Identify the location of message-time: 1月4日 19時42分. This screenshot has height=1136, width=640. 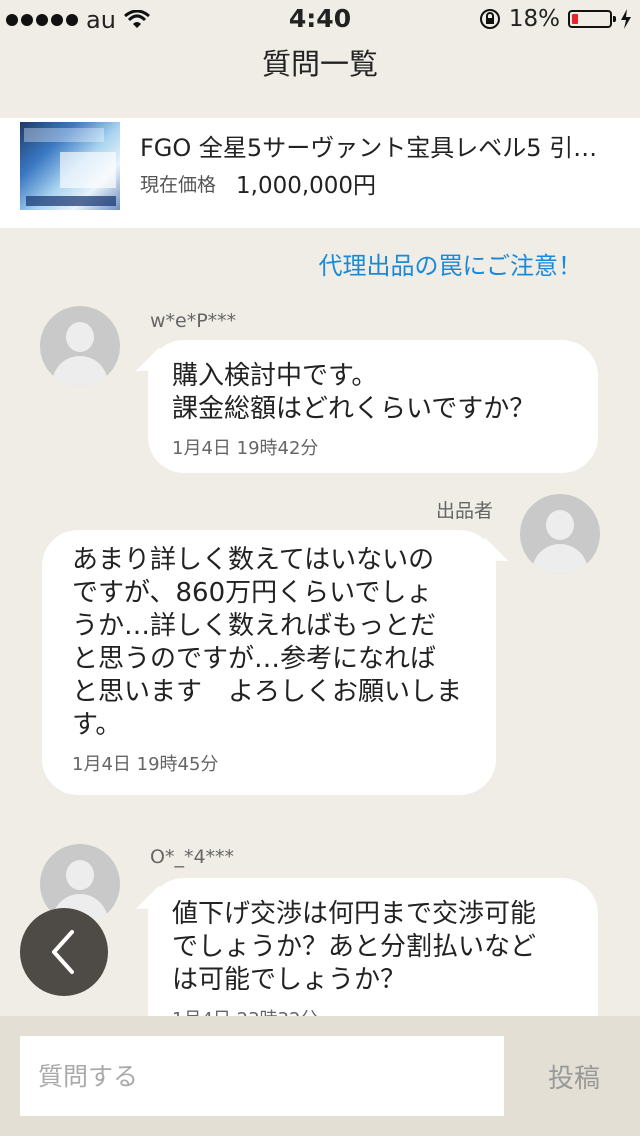
(245, 448).